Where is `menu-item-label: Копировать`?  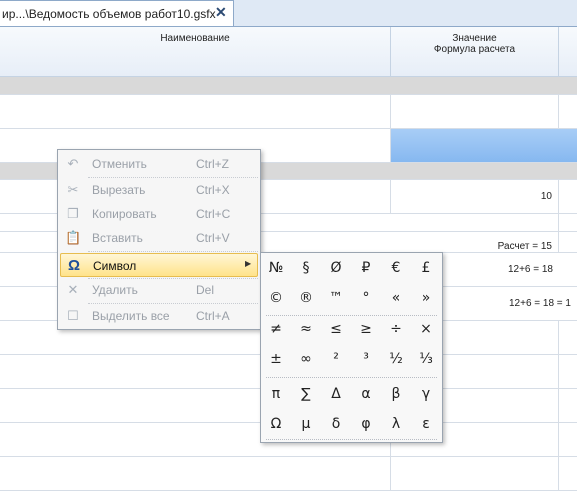
menu-item-label: Копировать is located at coordinates (124, 214).